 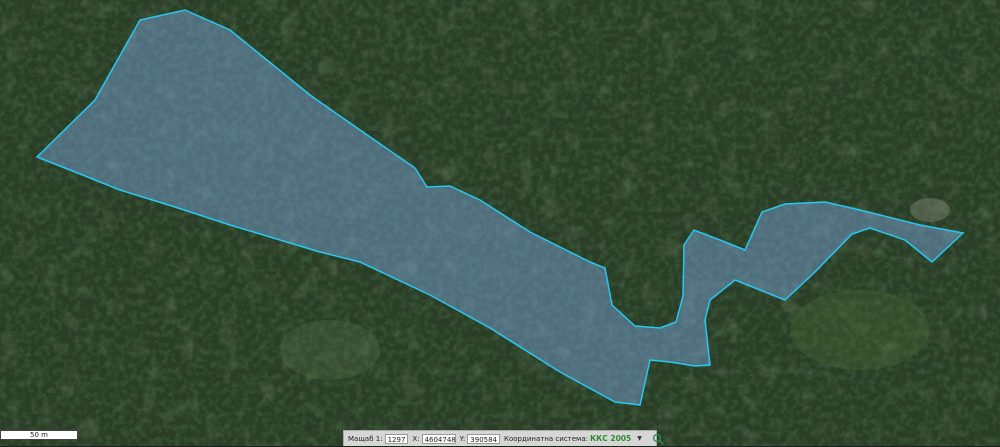 What do you see at coordinates (484, 438) in the screenshot?
I see `y-coordinate-field: 390584` at bounding box center [484, 438].